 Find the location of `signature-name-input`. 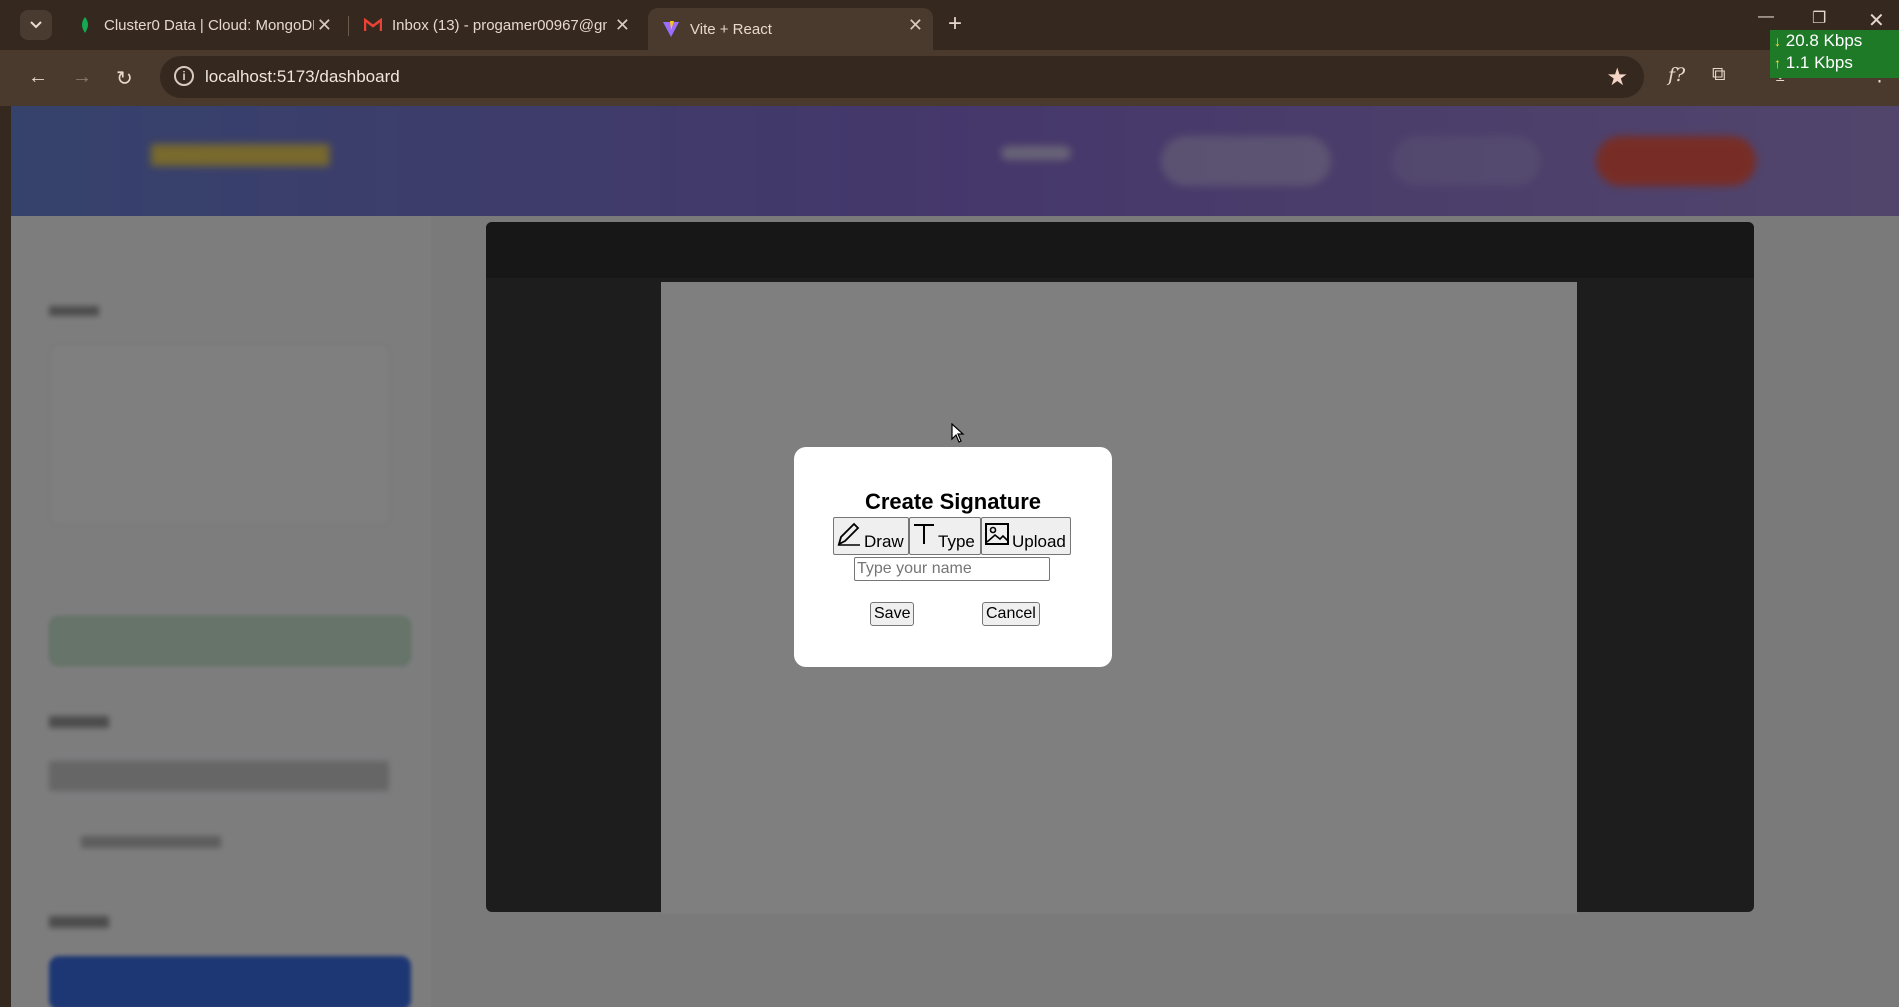

signature-name-input is located at coordinates (952, 569).